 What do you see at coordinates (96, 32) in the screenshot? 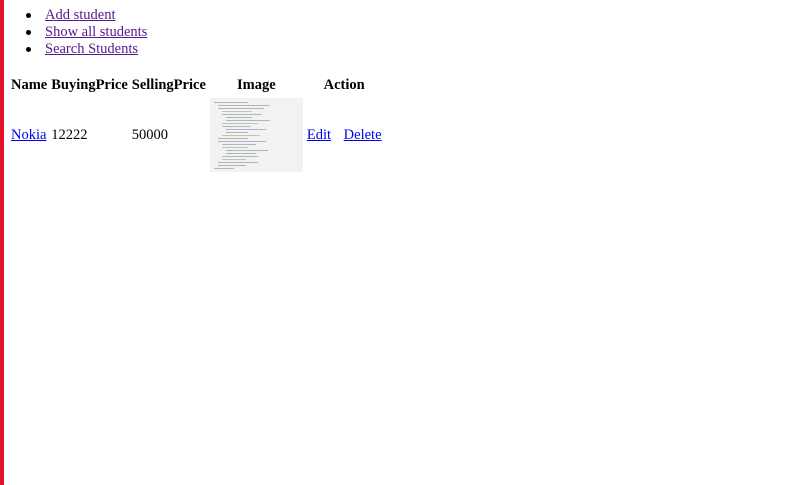
I see `show-all-students-link: Show all students` at bounding box center [96, 32].